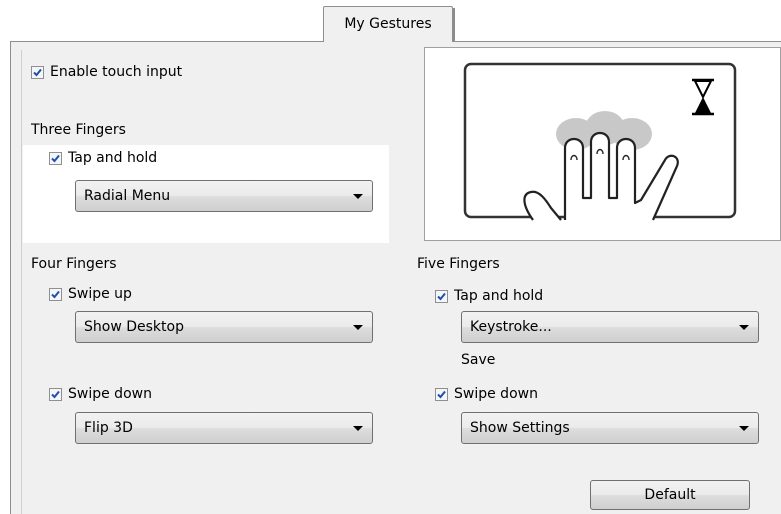  I want to click on three-tap-hold-select: Radial Menu, so click(224, 196).